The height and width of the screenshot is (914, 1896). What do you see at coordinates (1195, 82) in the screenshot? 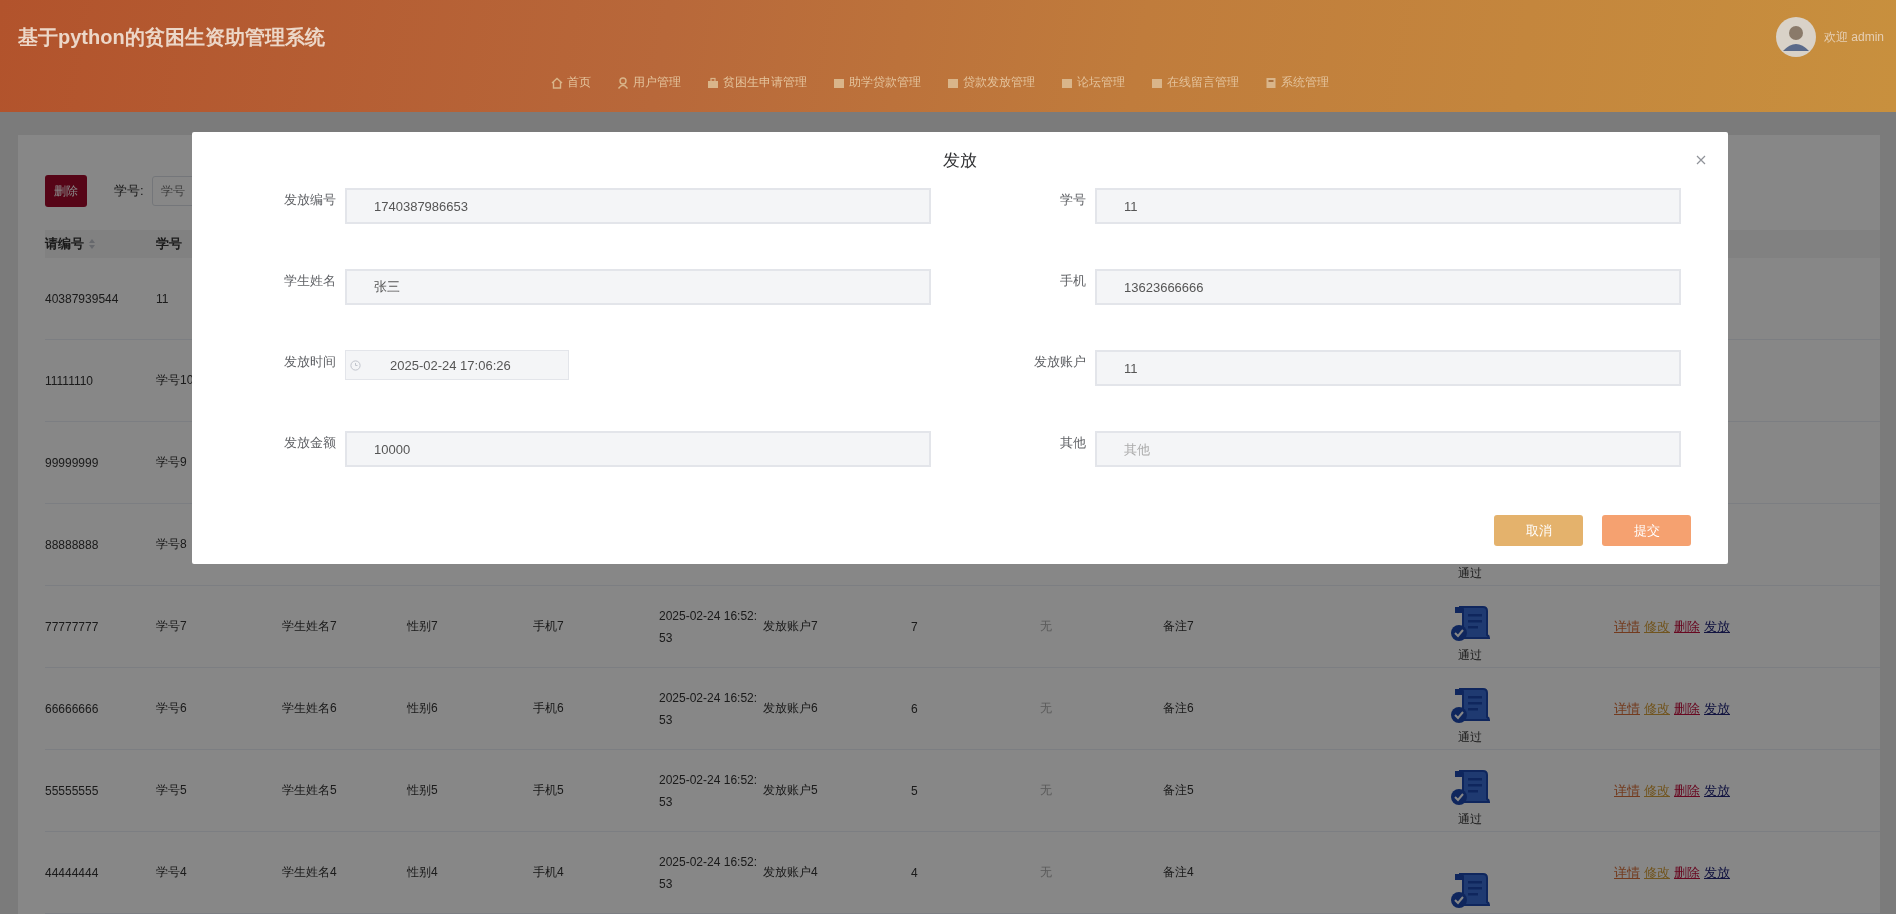
I see `nav-link: 在线留言管理` at bounding box center [1195, 82].